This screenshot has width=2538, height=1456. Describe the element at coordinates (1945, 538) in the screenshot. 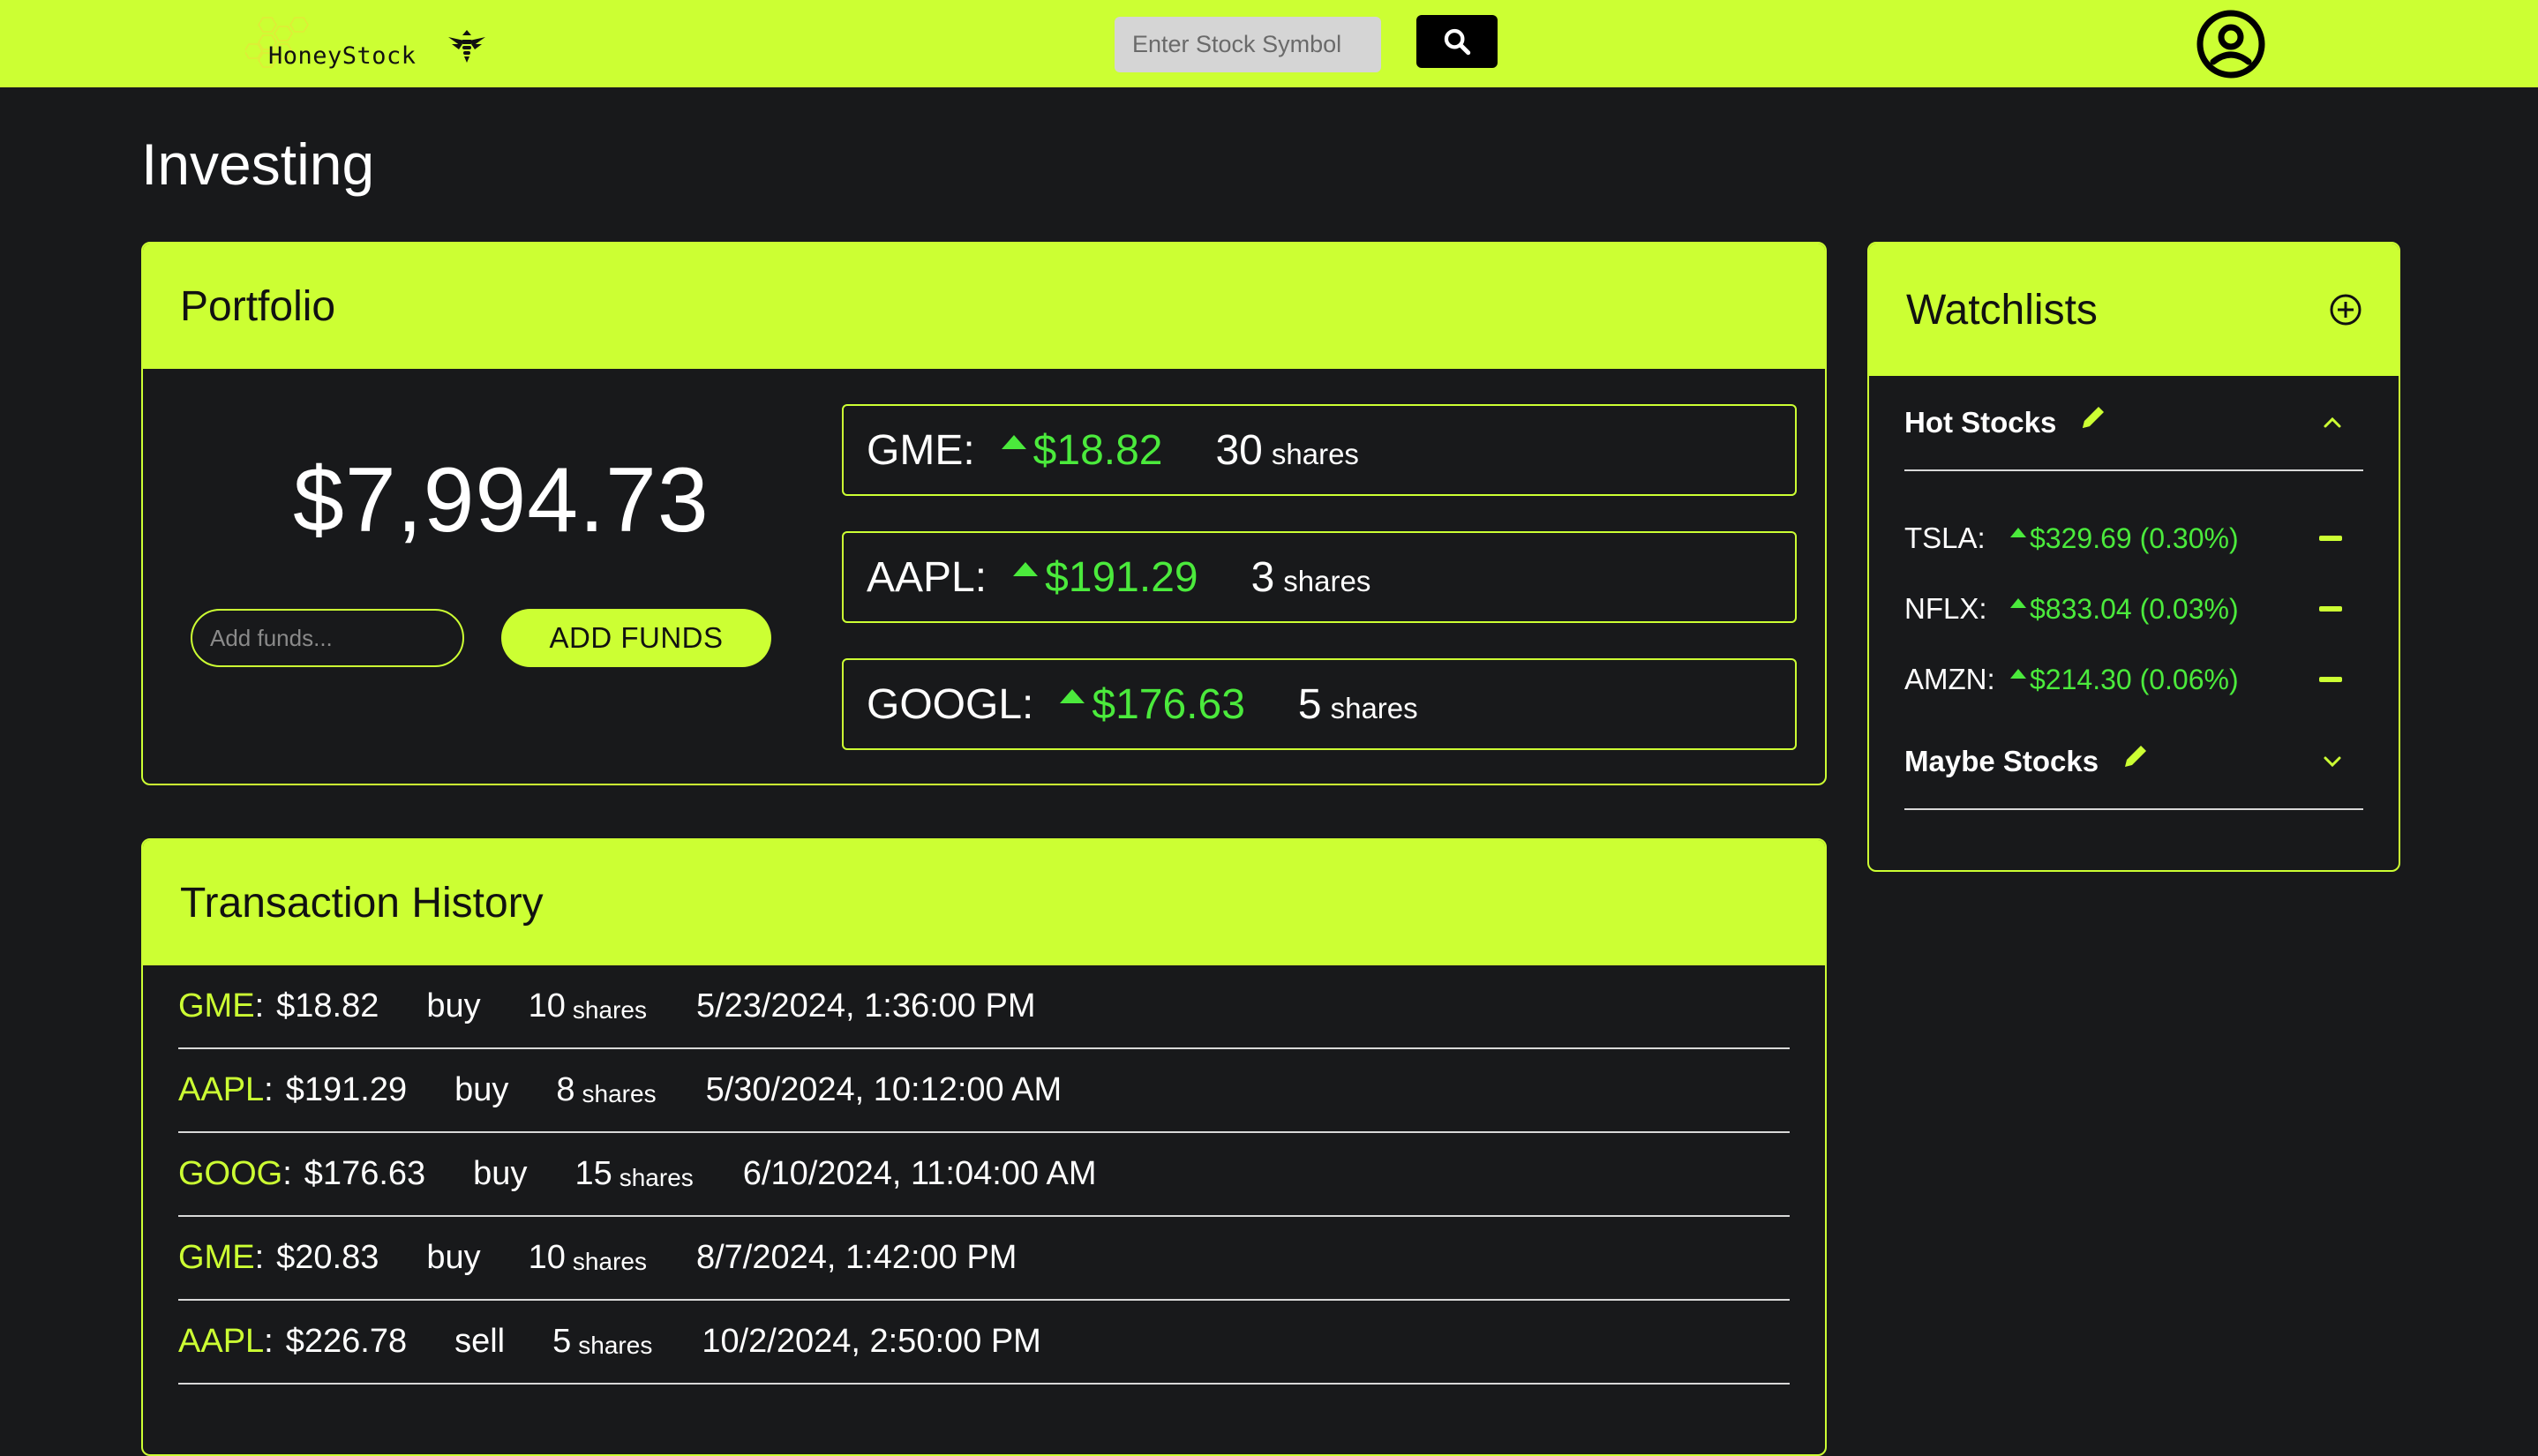

I see `watchlist-symbol: TSLA:` at that location.